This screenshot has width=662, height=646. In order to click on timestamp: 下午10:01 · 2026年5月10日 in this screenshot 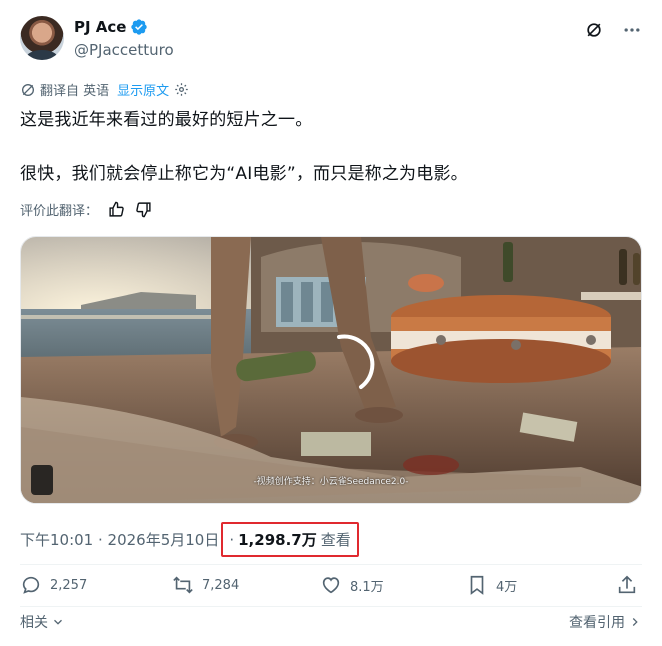, I will do `click(119, 539)`.